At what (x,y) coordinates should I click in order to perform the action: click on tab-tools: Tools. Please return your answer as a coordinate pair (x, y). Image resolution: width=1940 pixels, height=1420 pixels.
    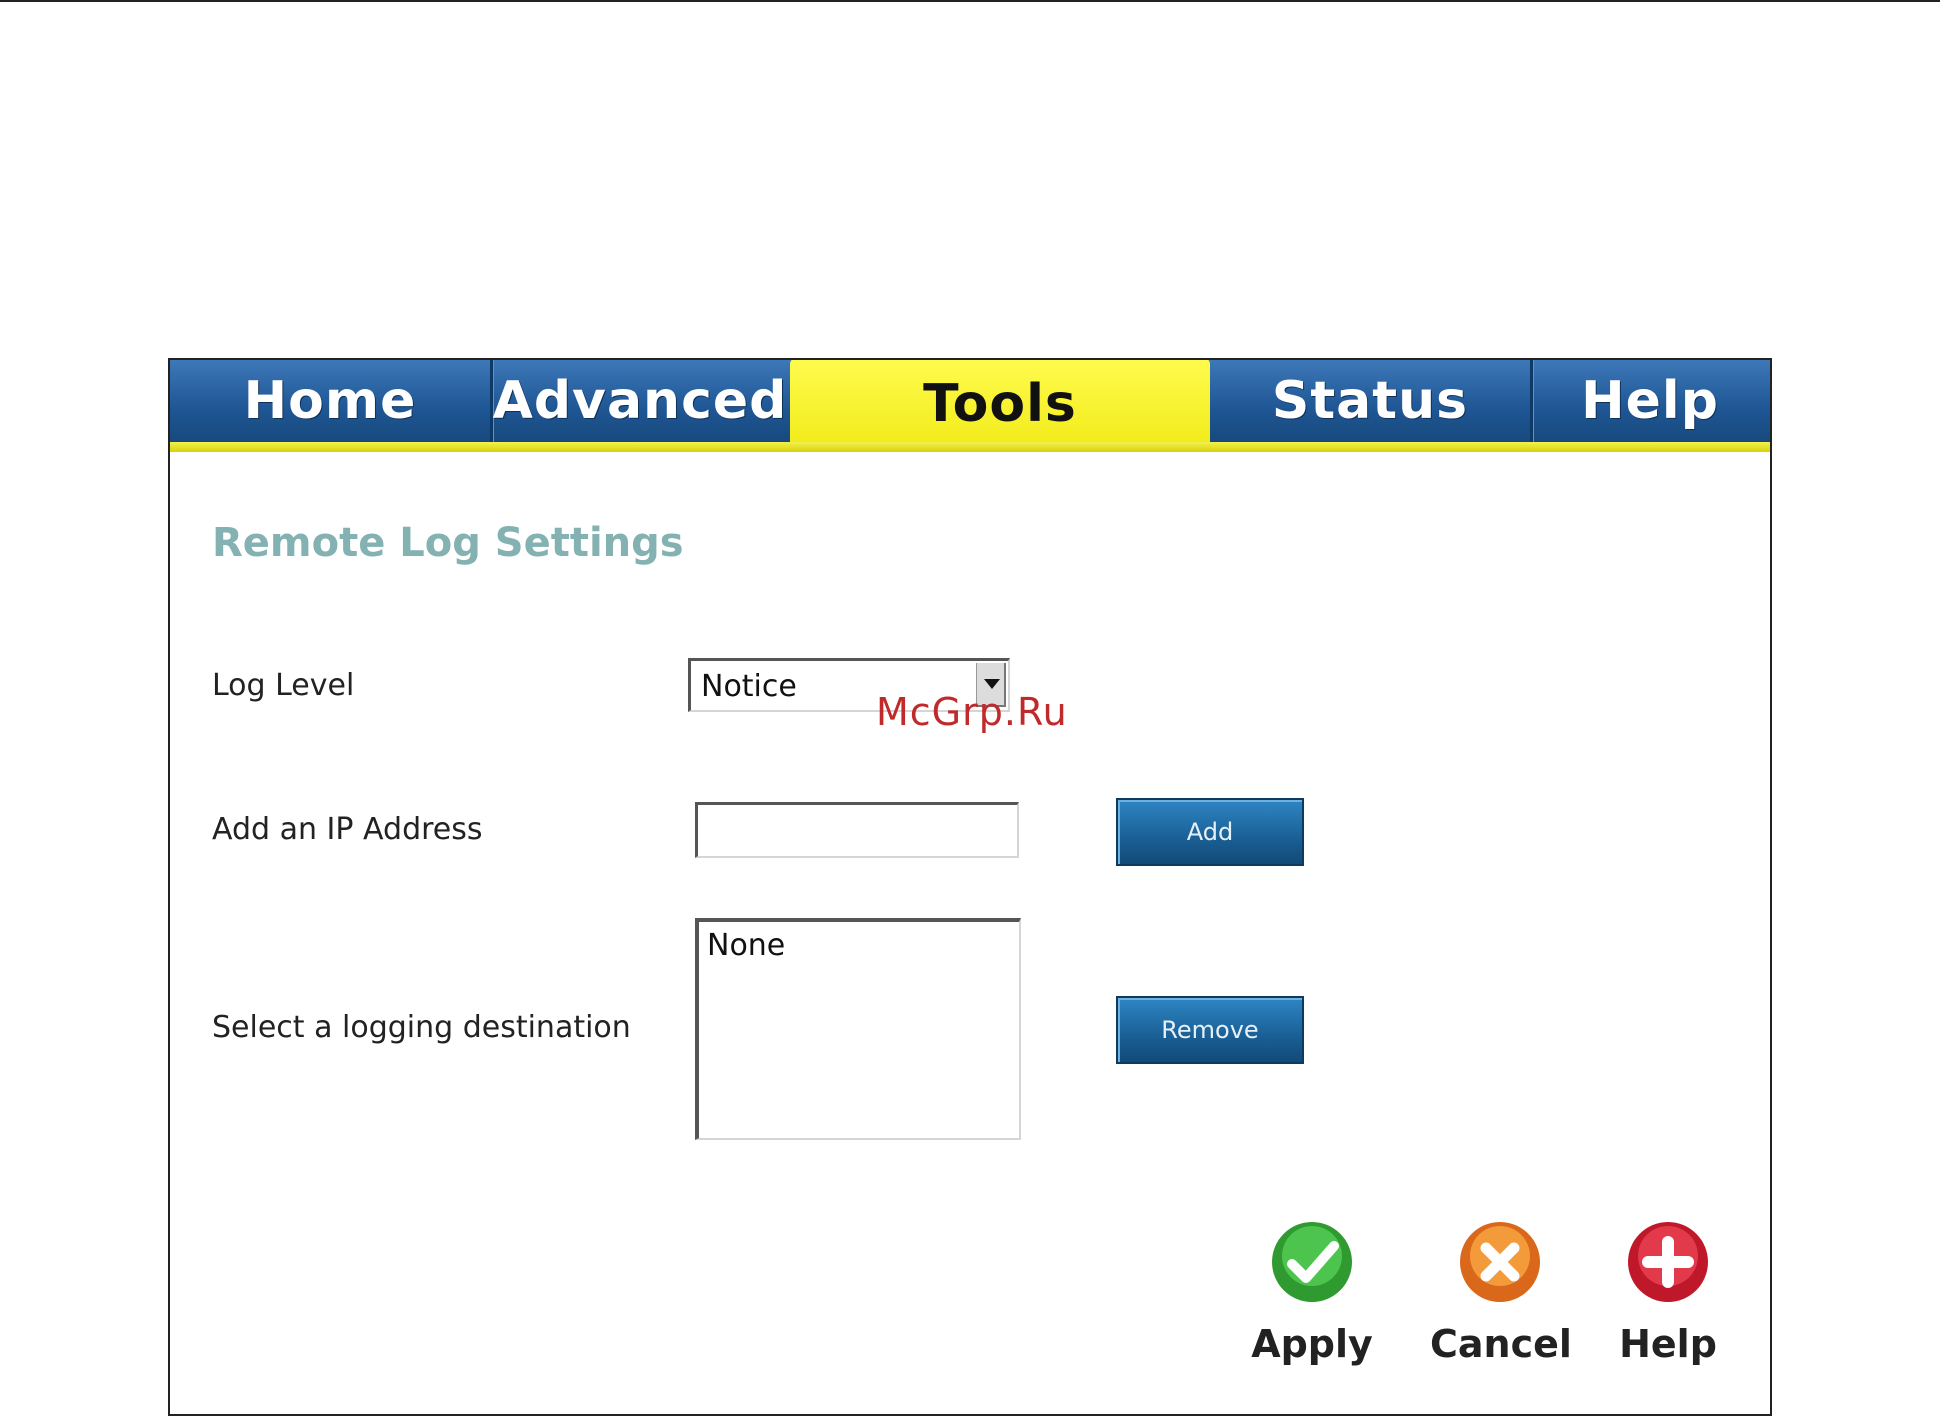
    Looking at the image, I should click on (1000, 405).